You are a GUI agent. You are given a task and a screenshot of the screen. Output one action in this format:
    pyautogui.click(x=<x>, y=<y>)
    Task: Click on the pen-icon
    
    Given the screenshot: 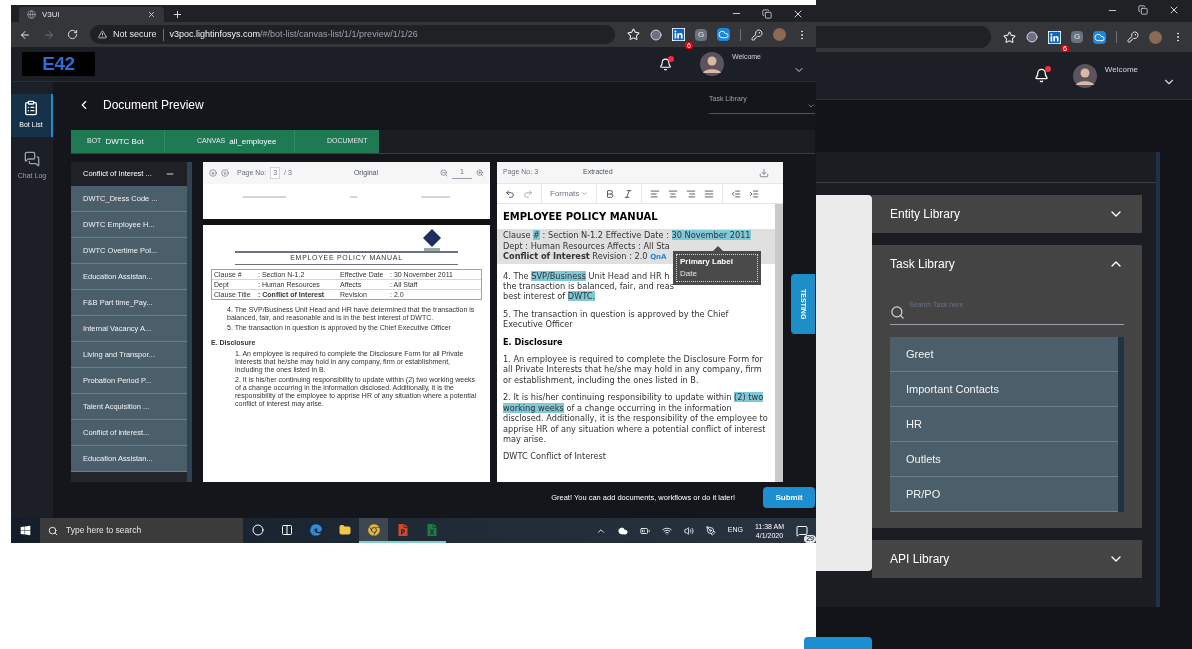 What is the action you would take?
    pyautogui.click(x=710, y=530)
    